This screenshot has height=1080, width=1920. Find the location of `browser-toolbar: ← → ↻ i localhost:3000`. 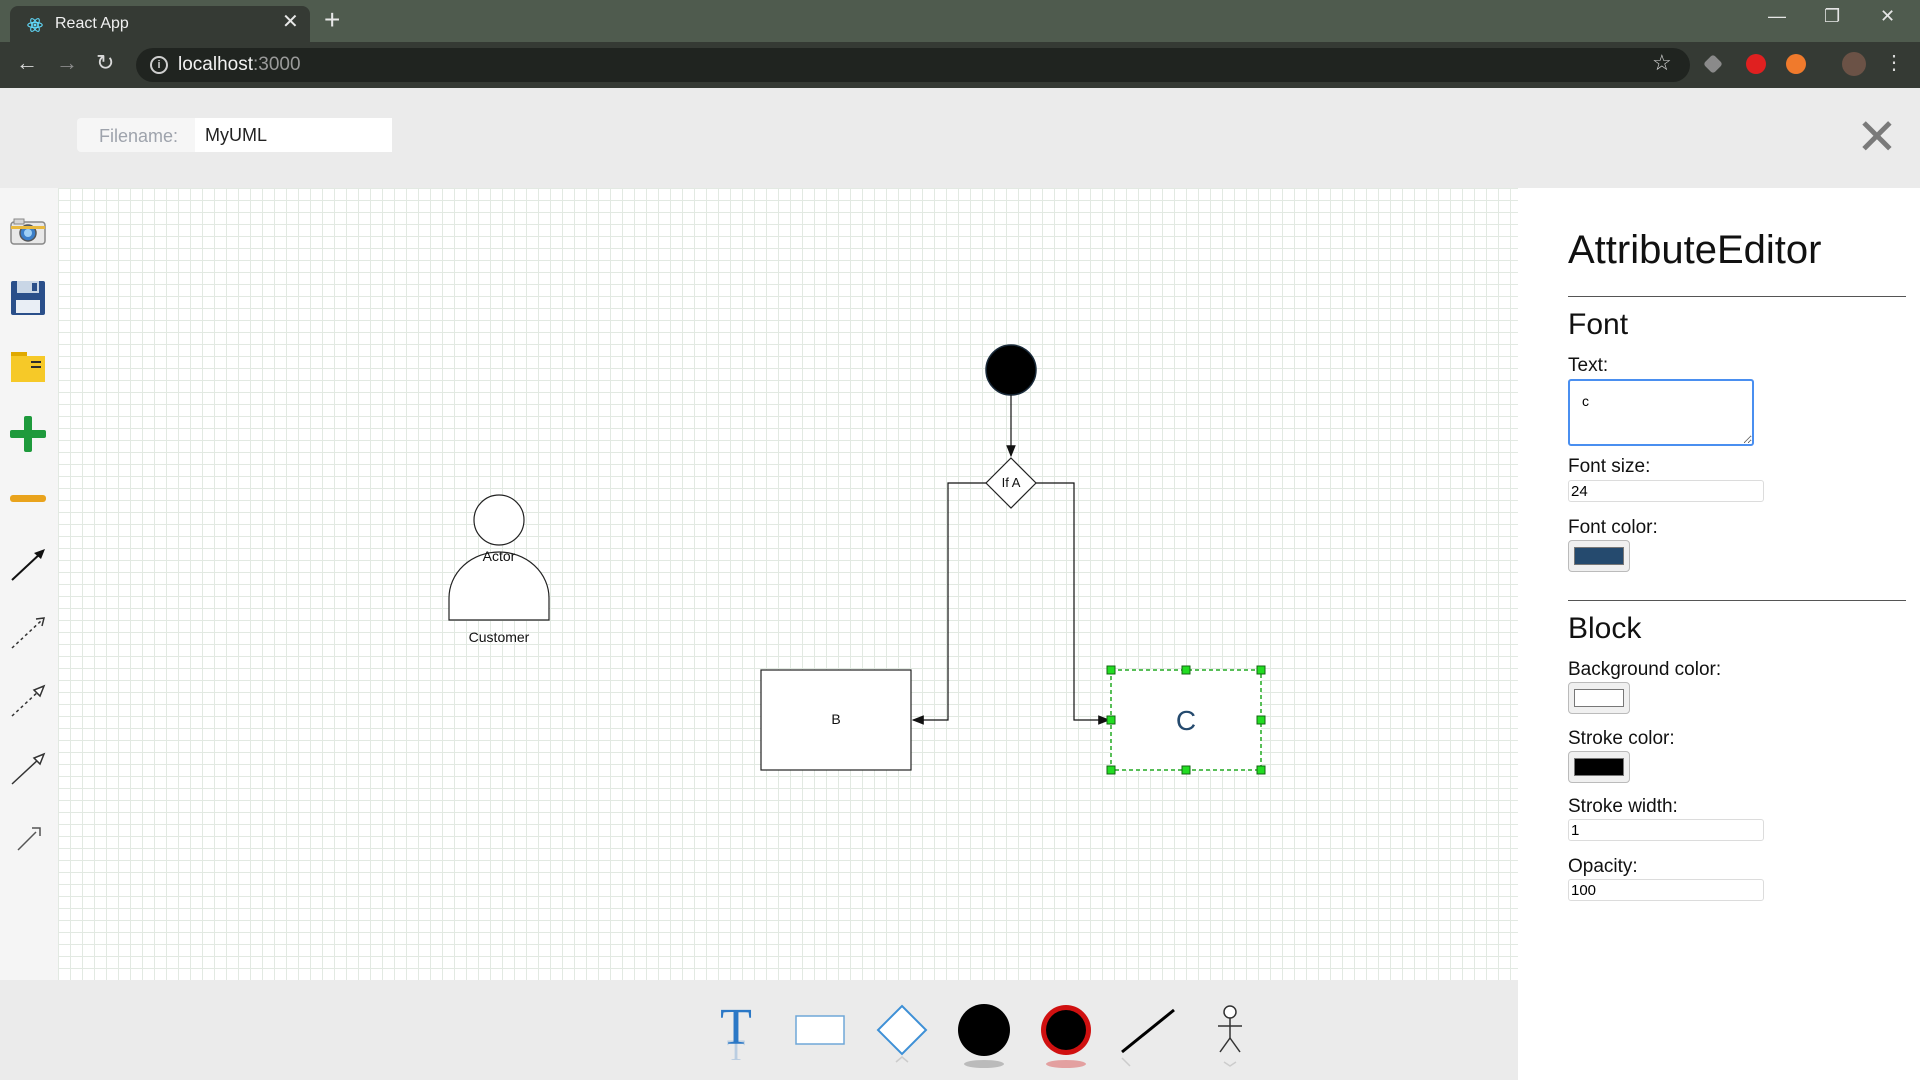

browser-toolbar: ← → ↻ i localhost:3000 is located at coordinates (960, 65).